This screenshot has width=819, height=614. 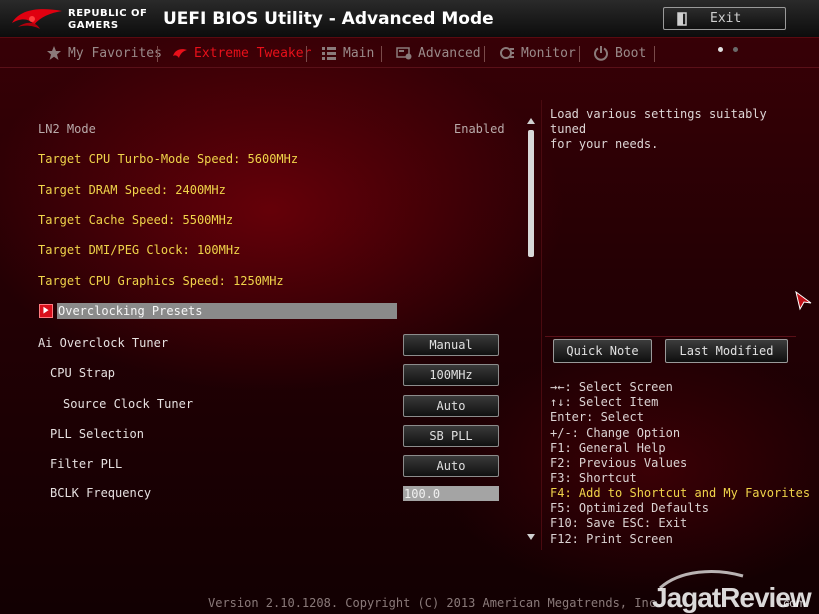 I want to click on exit-door-icon, so click(x=682, y=19).